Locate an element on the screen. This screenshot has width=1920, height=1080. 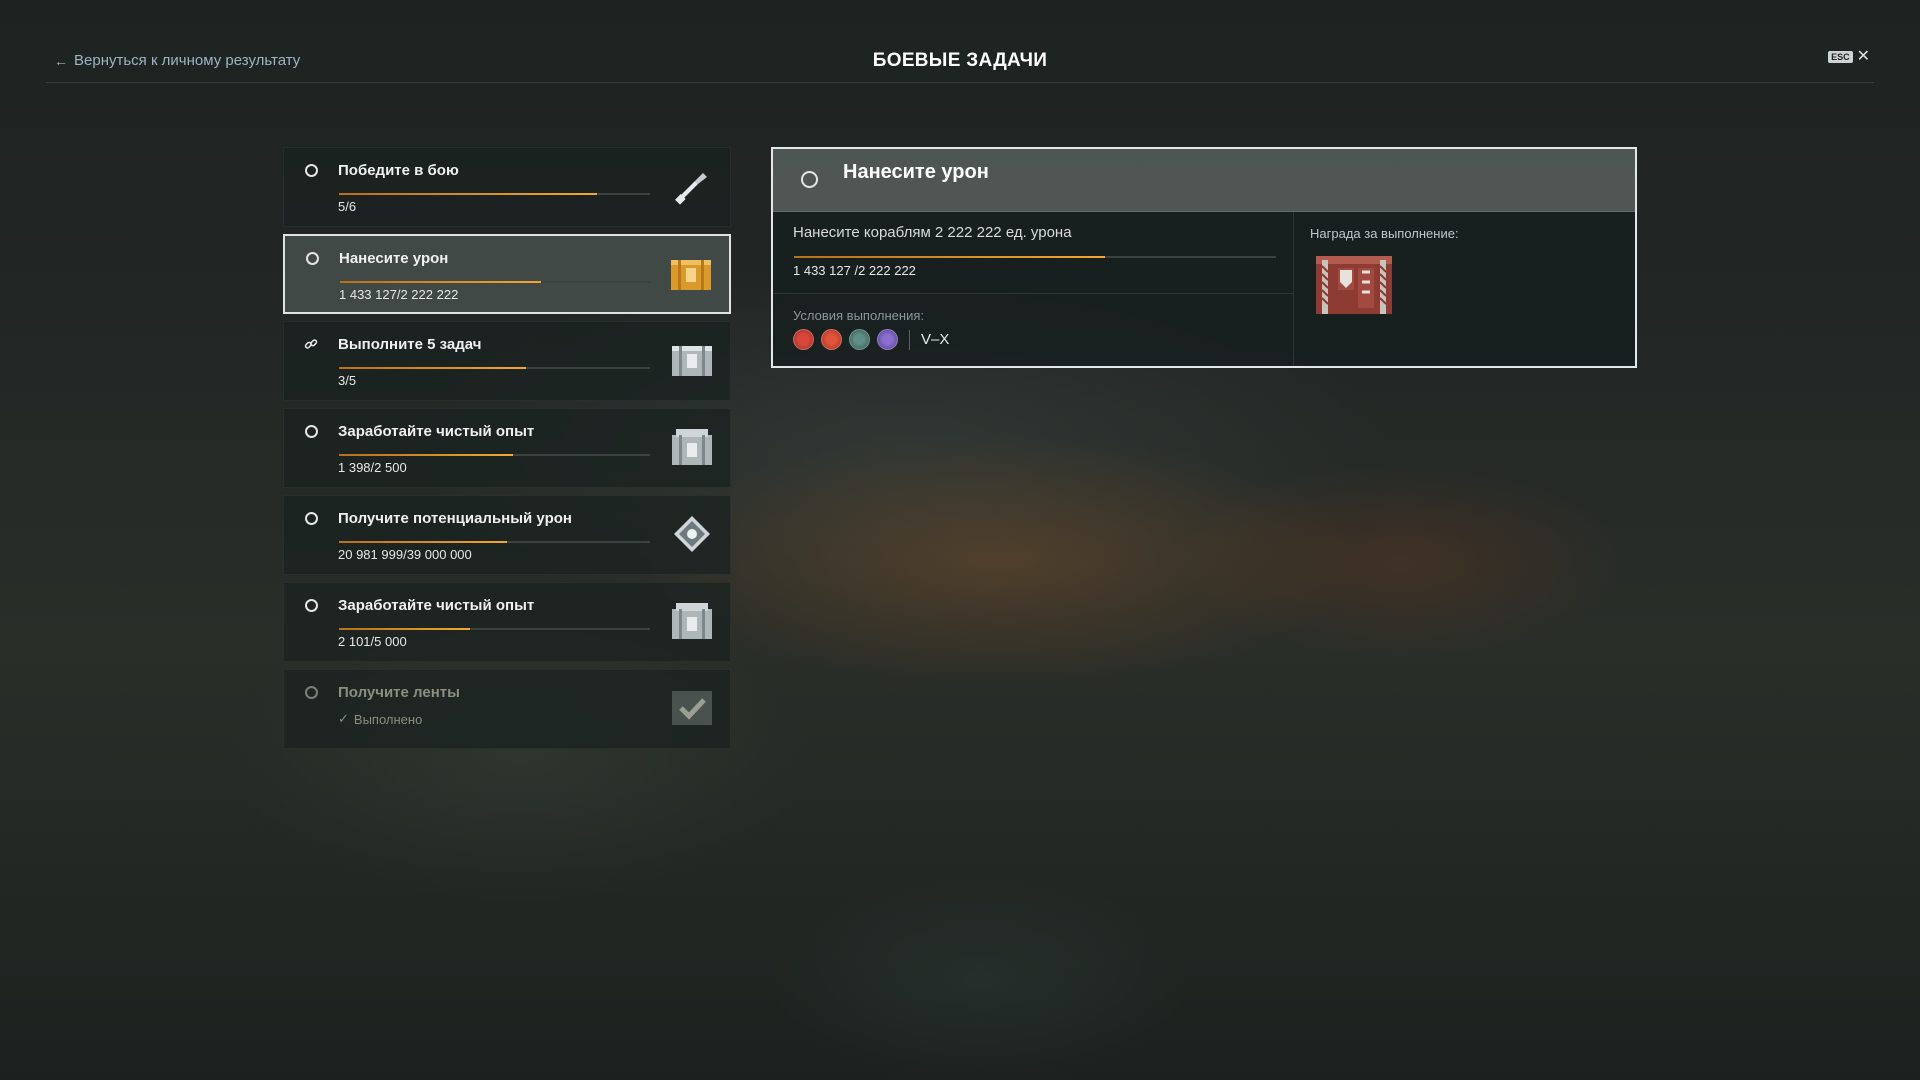
task-progress-count: 1 433 127/2 222 222 is located at coordinates (399, 294).